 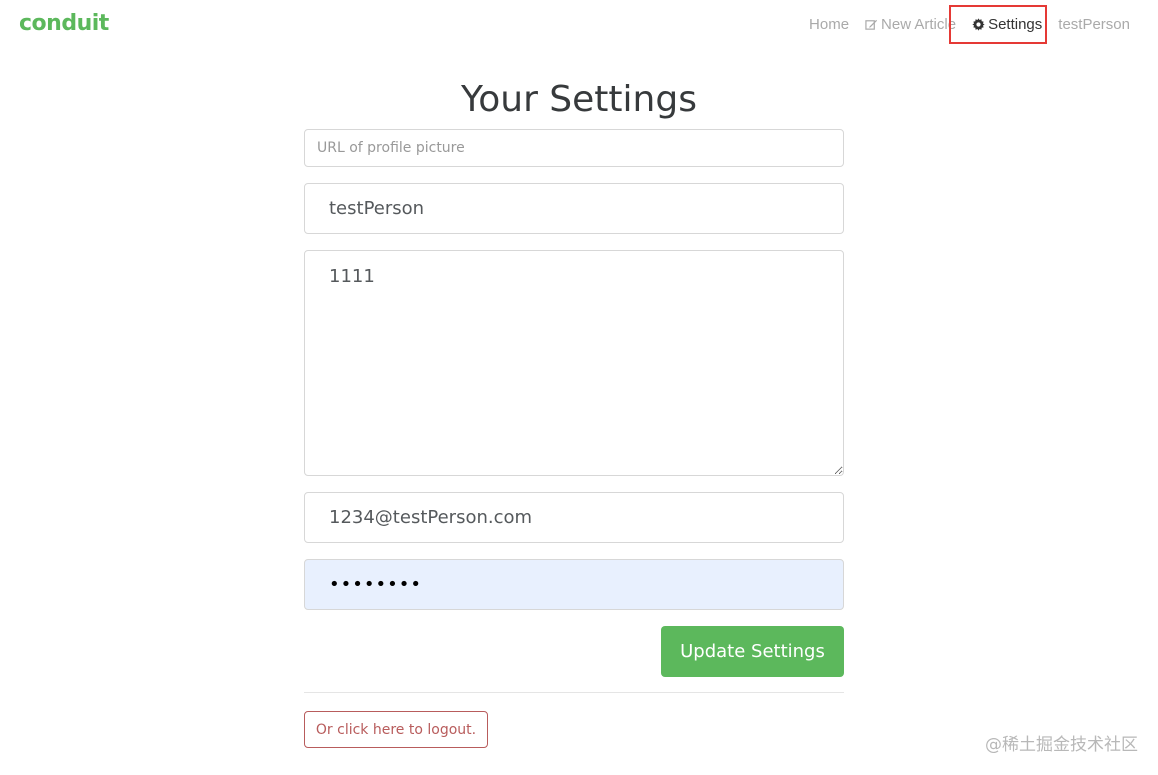 I want to click on profile-picture-url-input, so click(x=574, y=148).